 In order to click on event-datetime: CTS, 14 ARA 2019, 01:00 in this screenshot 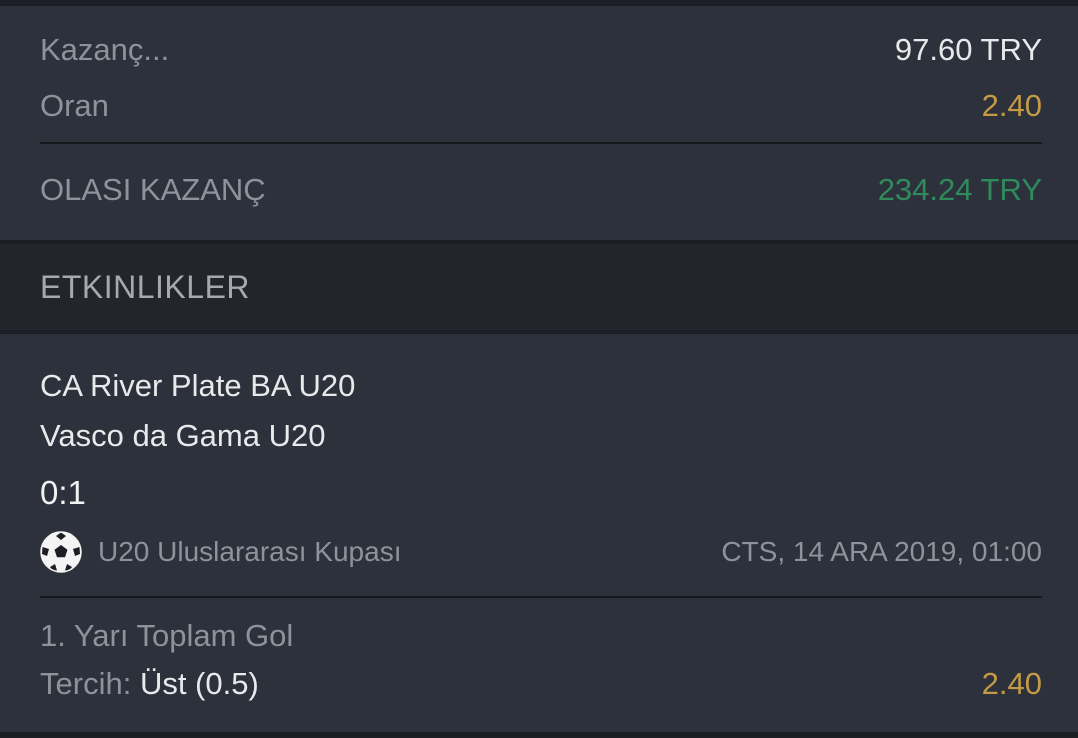, I will do `click(881, 551)`.